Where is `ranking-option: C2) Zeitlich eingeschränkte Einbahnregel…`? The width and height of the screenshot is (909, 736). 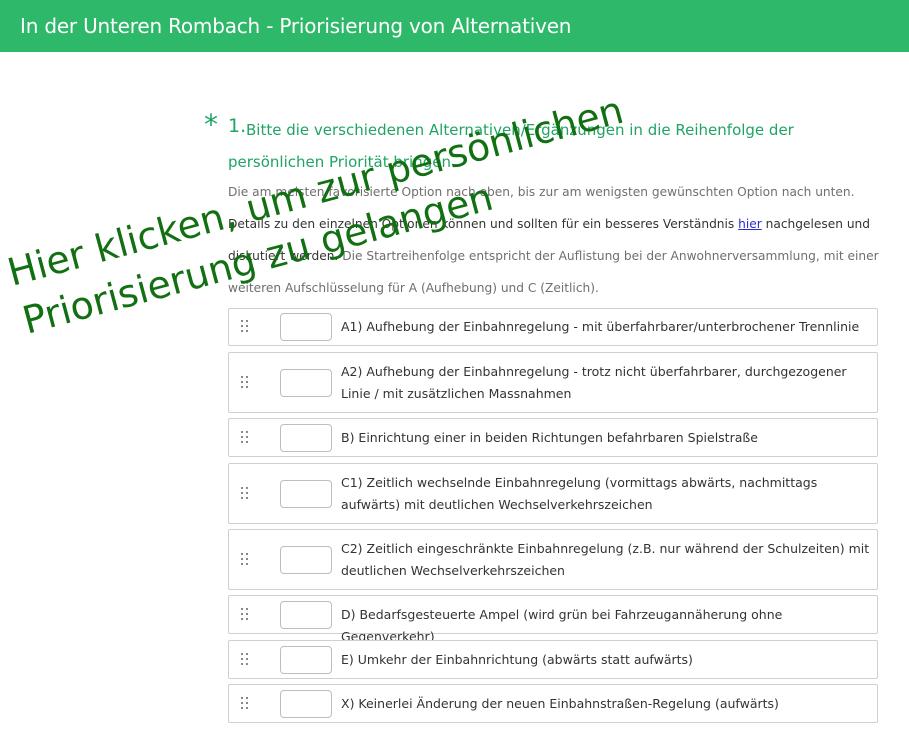
ranking-option: C2) Zeitlich eingeschränkte Einbahnregel… is located at coordinates (553, 559).